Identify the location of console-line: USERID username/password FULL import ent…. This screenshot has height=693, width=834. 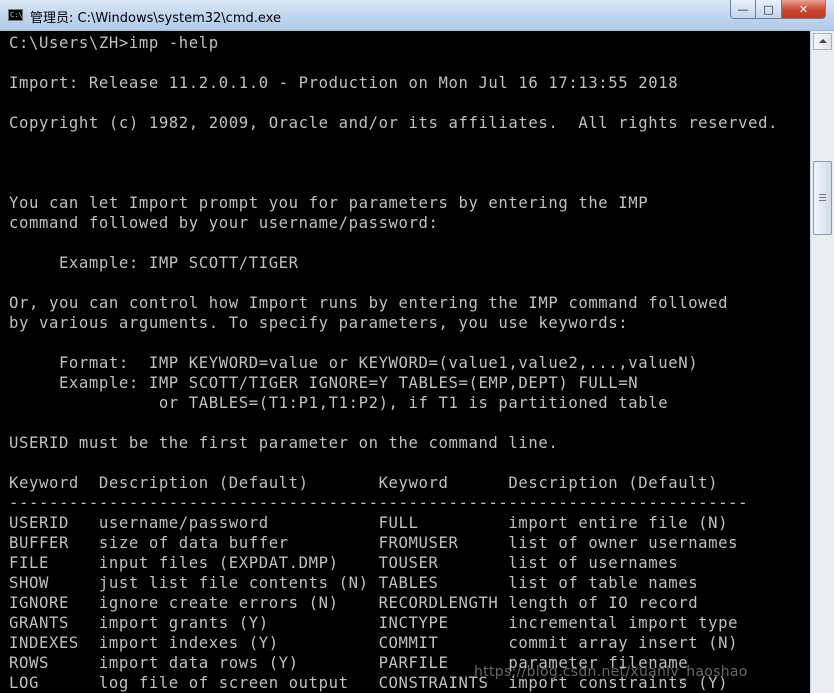
(369, 523).